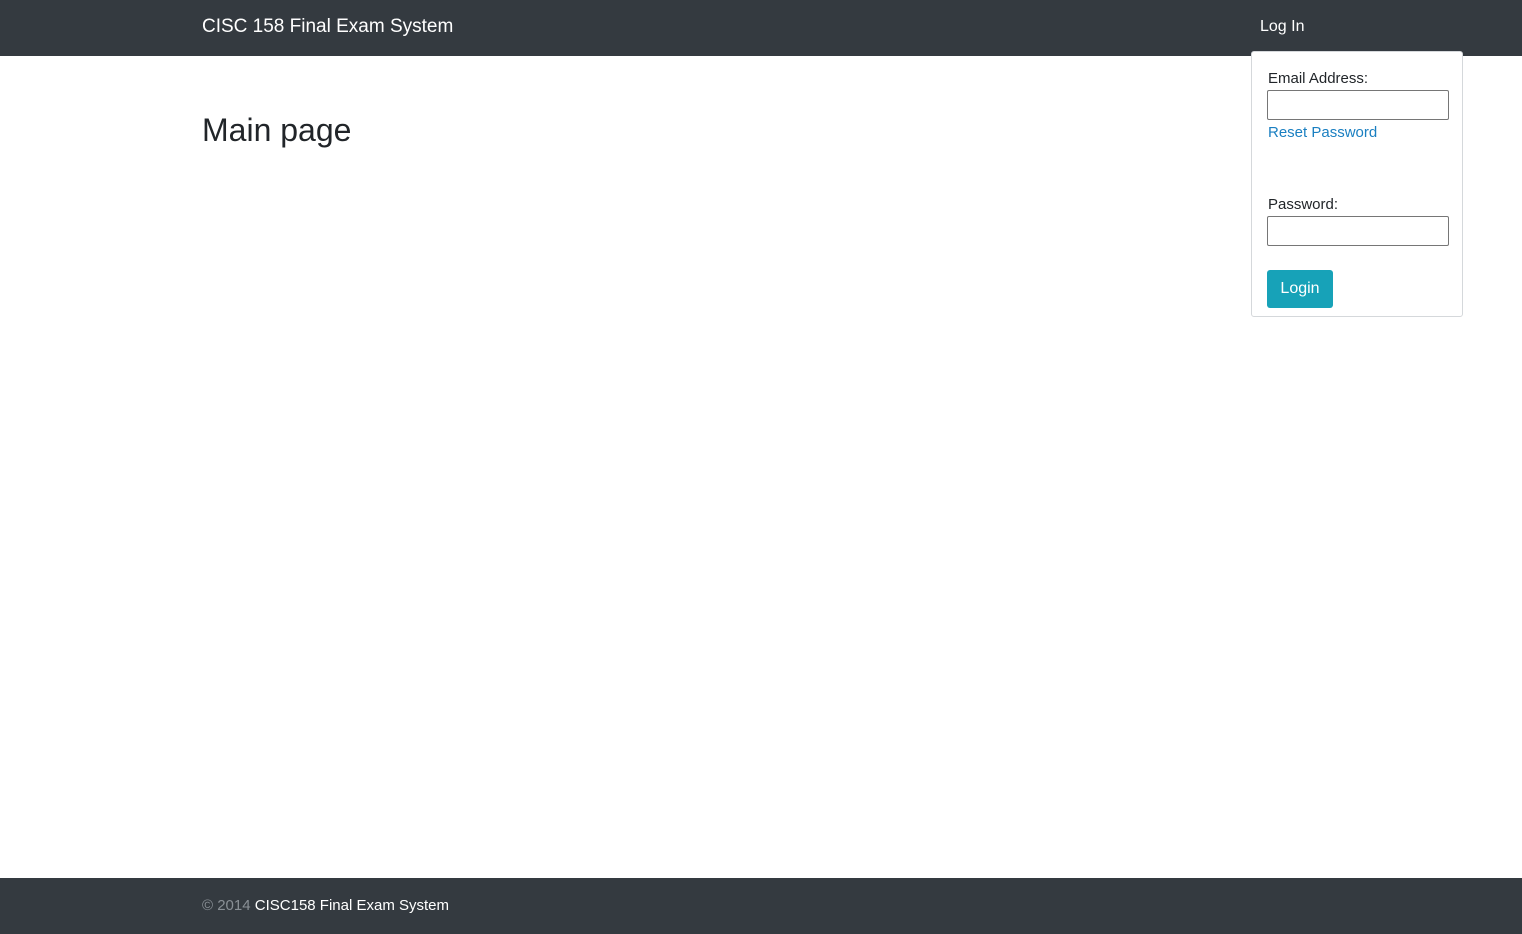 This screenshot has height=934, width=1522. Describe the element at coordinates (226, 905) in the screenshot. I see `footer-copyright: © 2014` at that location.